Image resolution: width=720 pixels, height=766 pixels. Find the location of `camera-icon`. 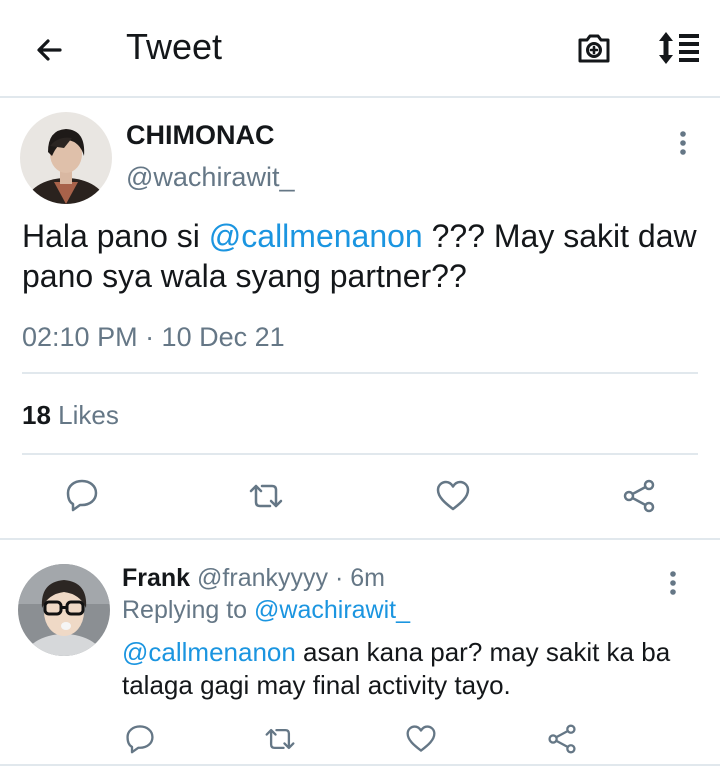

camera-icon is located at coordinates (594, 48).